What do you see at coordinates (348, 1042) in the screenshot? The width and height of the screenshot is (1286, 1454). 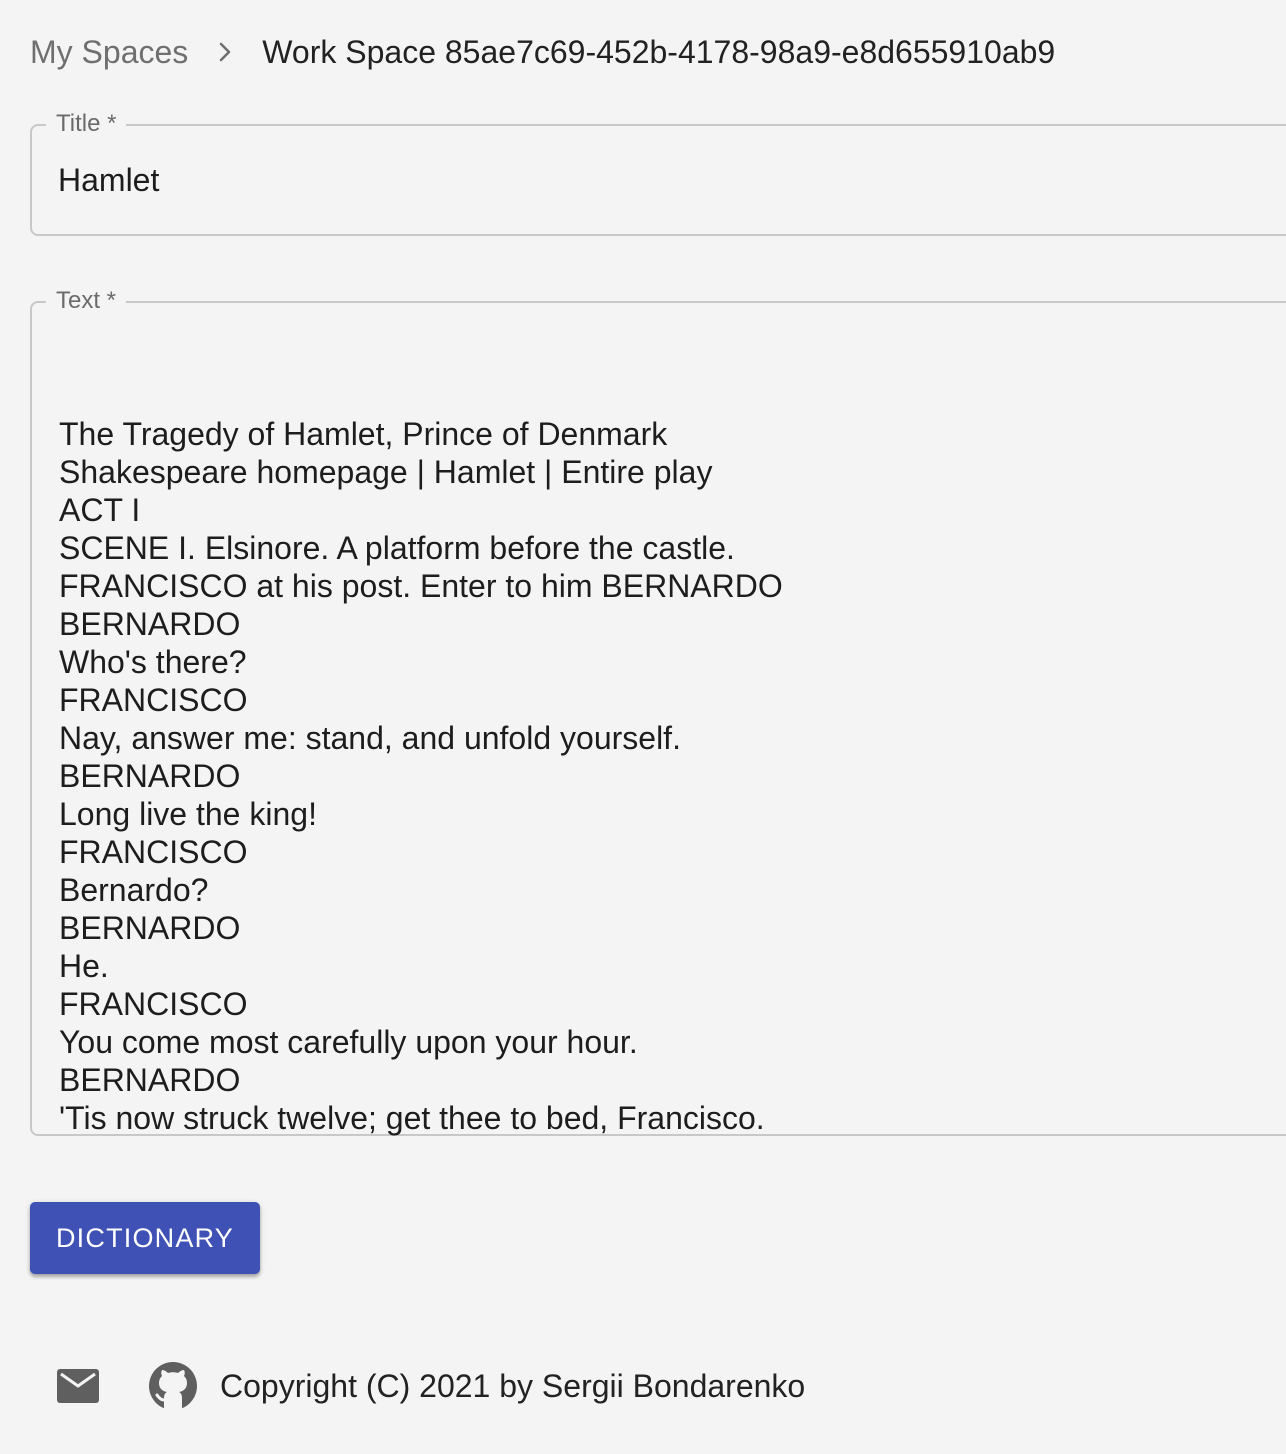 I see `text-line: You come most carefully upon your hour.` at bounding box center [348, 1042].